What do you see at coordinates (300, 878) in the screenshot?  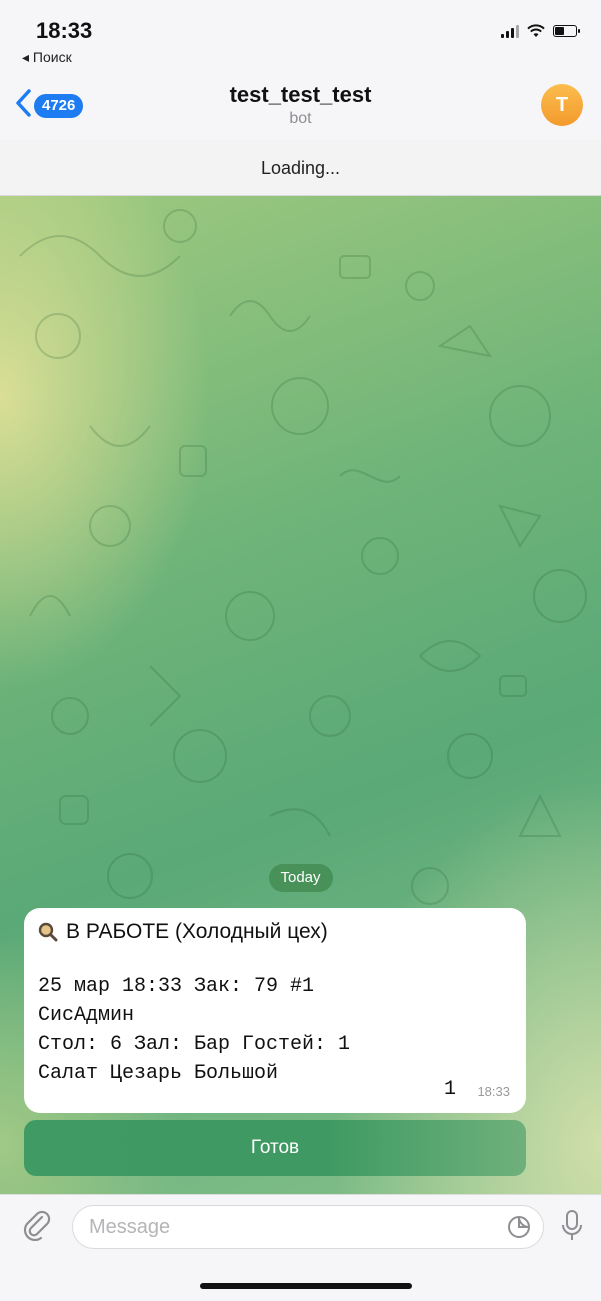 I see `date-separator: Today` at bounding box center [300, 878].